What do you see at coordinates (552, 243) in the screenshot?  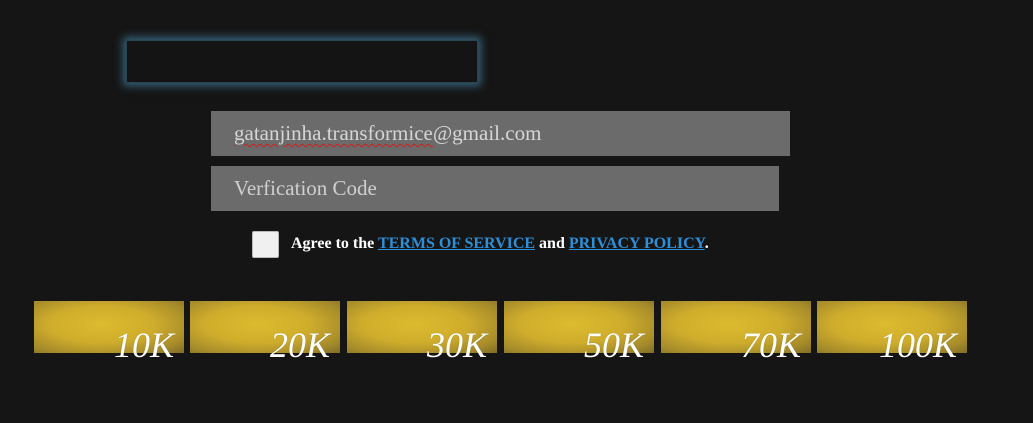 I see `agree-conjunction: and` at bounding box center [552, 243].